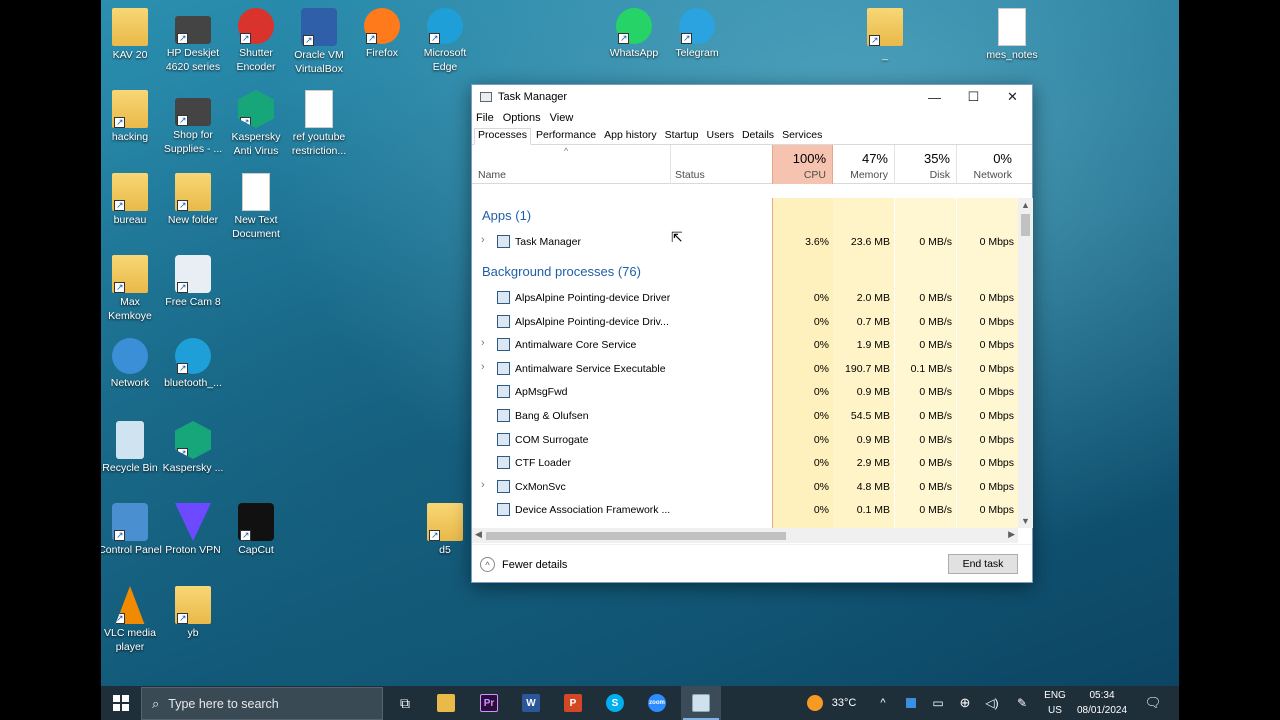 Image resolution: width=1280 pixels, height=720 pixels. I want to click on process-row: › CxMonSvc 0% 4.8 MB 0 MB/s 0 Mbps, so click(745, 487).